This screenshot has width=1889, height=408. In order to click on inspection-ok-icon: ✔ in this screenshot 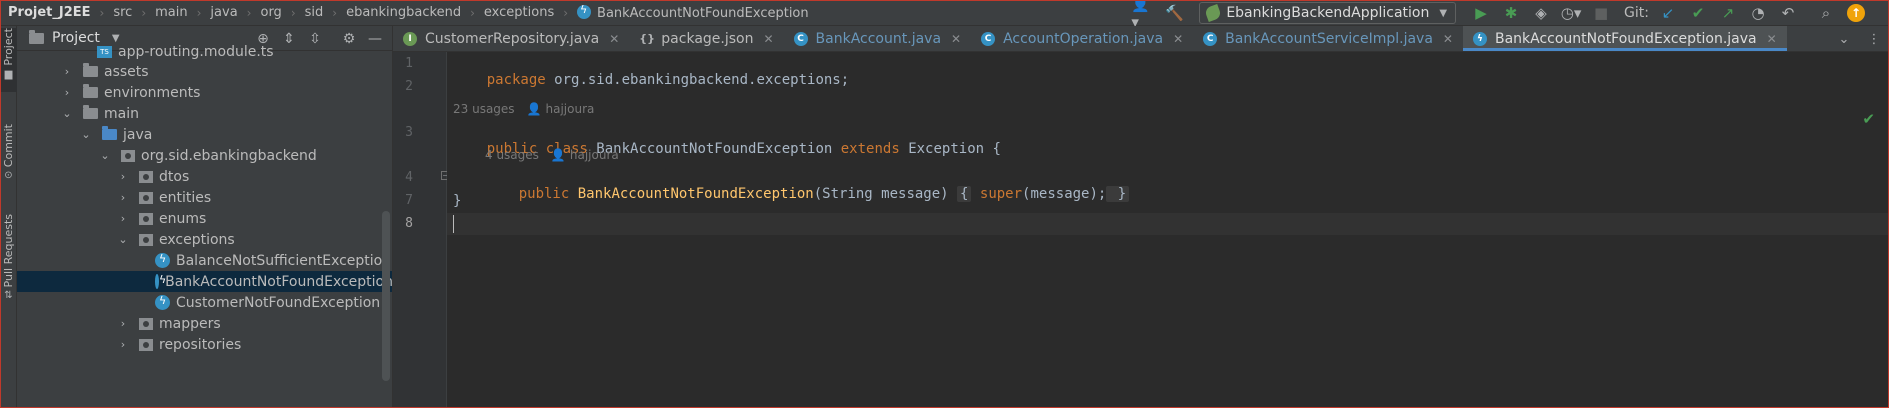, I will do `click(1868, 119)`.